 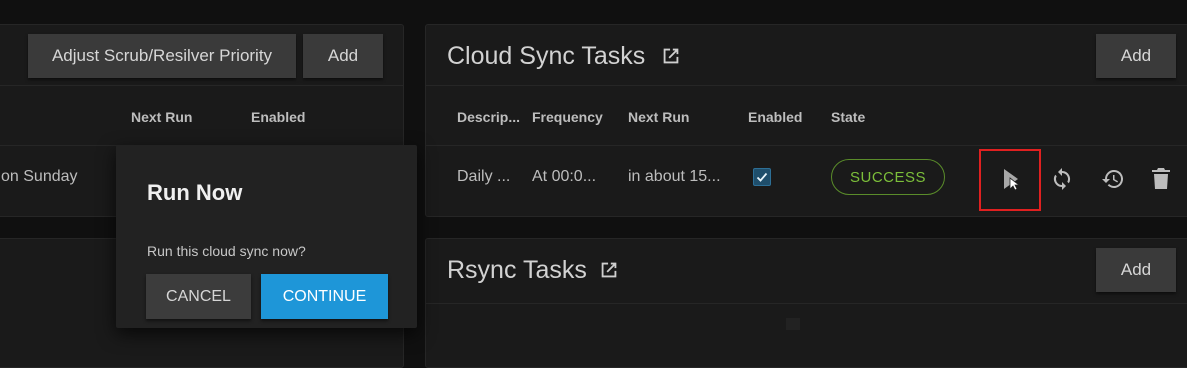 What do you see at coordinates (848, 117) in the screenshot?
I see `column-header-state: State` at bounding box center [848, 117].